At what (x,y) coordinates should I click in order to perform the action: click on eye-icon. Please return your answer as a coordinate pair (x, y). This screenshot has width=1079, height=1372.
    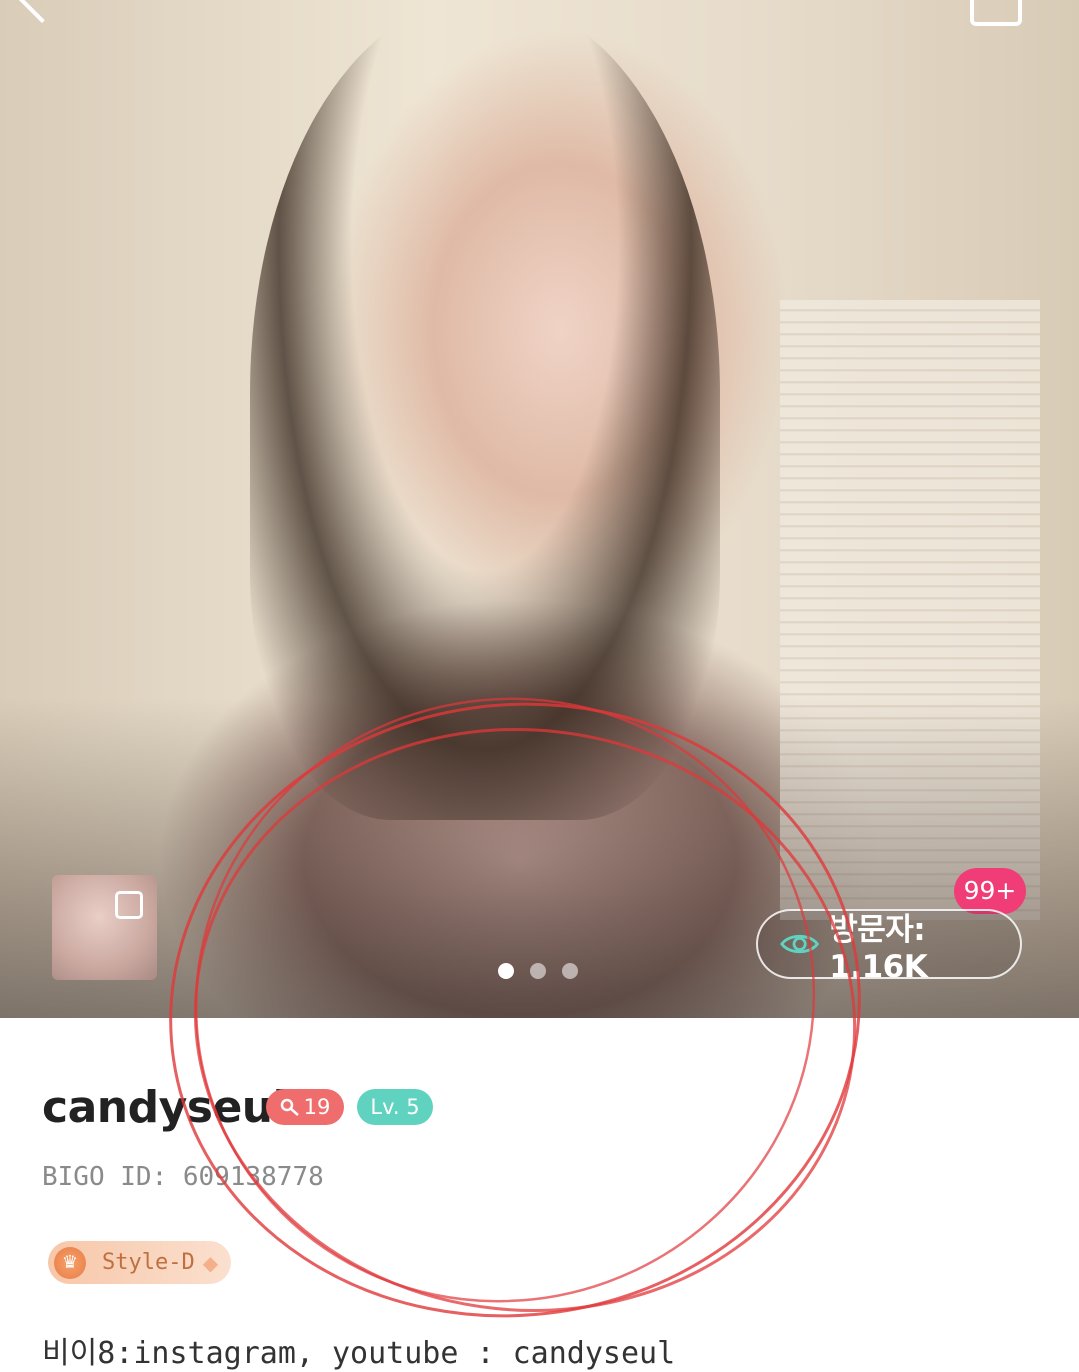
    Looking at the image, I should click on (800, 944).